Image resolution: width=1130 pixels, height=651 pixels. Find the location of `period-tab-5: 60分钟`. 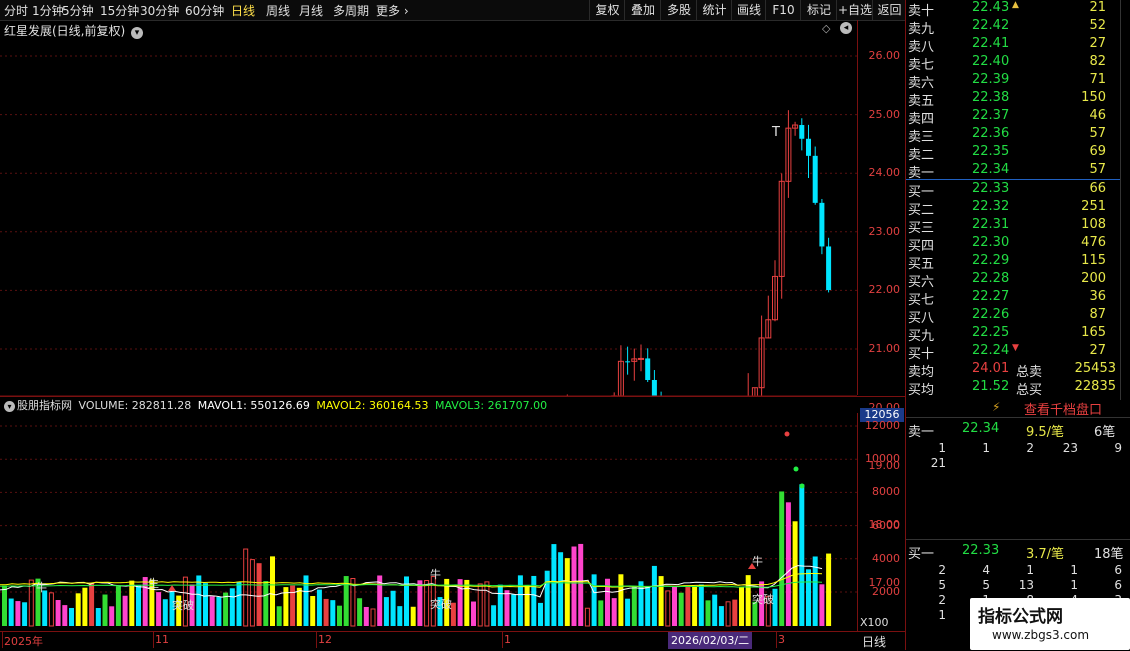

period-tab-5: 60分钟 is located at coordinates (204, 10).